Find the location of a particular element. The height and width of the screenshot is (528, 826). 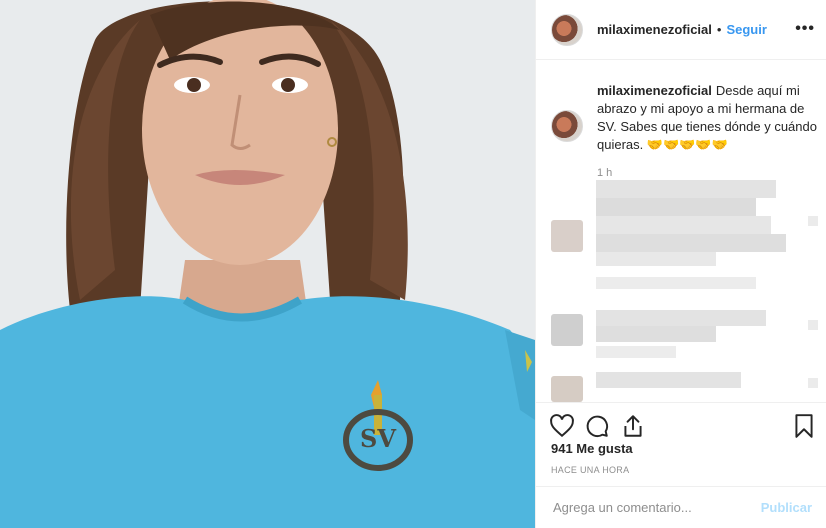

author-username: milaximenezoficial is located at coordinates (654, 29).